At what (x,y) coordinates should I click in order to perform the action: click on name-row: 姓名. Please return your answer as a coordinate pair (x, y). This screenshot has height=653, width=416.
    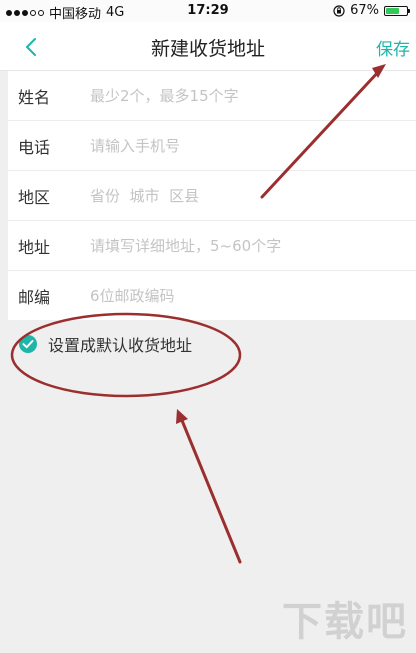
    Looking at the image, I should click on (212, 96).